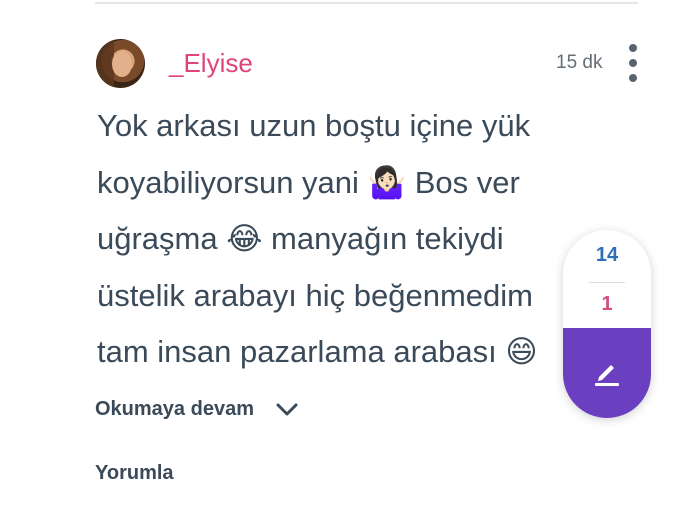 This screenshot has height=514, width=690. I want to click on chevron-down-icon, so click(287, 409).